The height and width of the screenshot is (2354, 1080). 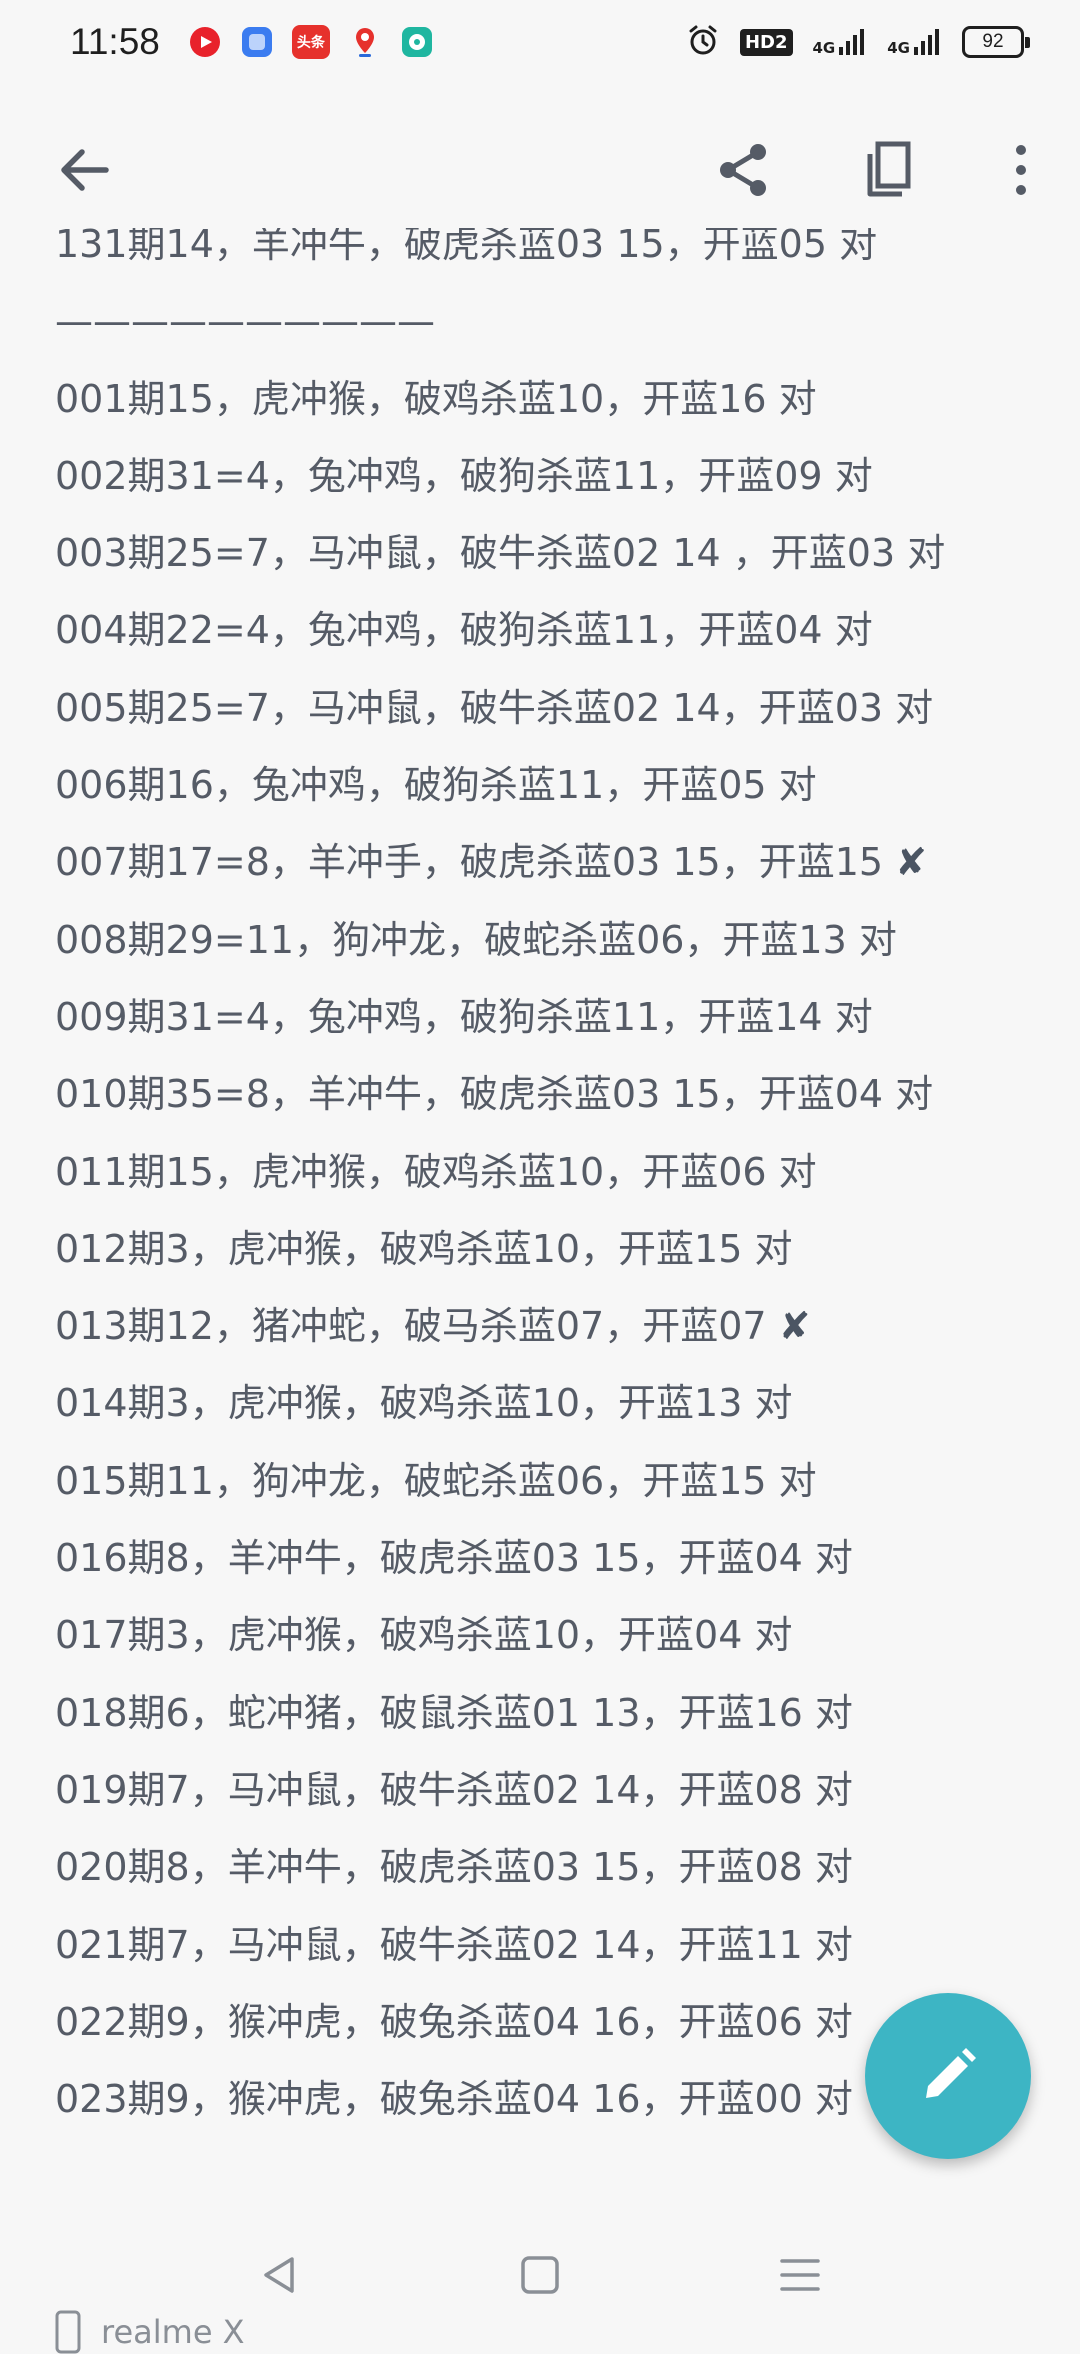 I want to click on entry-text: 017期3，虎冲猴，破鸡杀蓝10，开蓝04 对, so click(x=424, y=1635).